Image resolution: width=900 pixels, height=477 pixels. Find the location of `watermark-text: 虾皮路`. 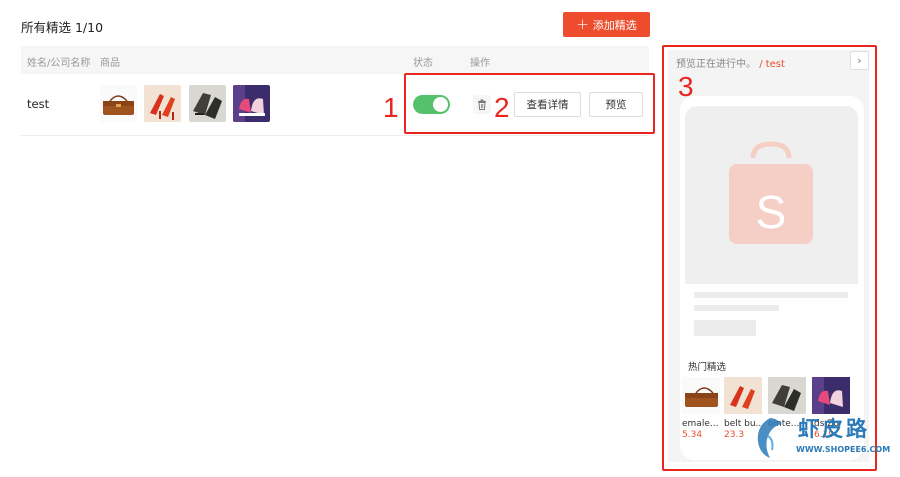

watermark-text: 虾皮路 is located at coordinates (834, 429).